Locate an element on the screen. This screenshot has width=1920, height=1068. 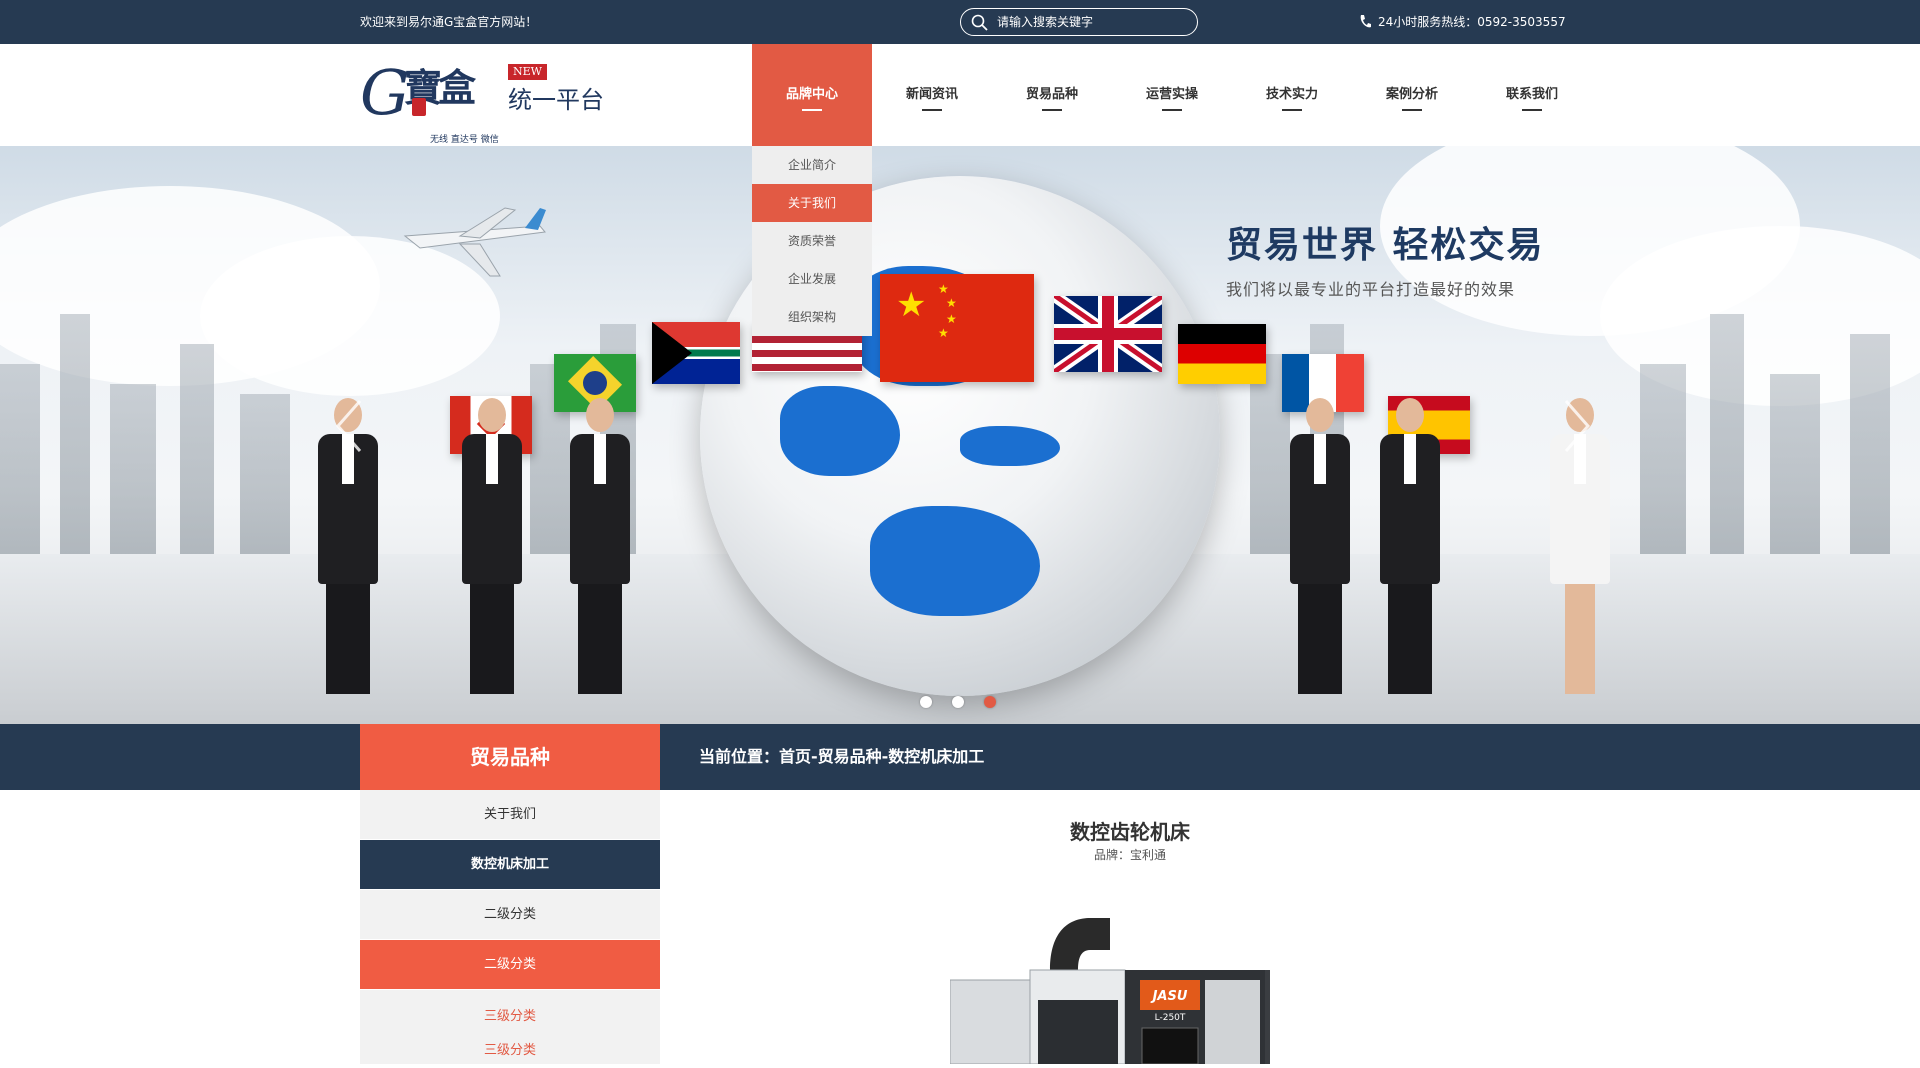
nav-label: 案例分析 is located at coordinates (1411, 94).